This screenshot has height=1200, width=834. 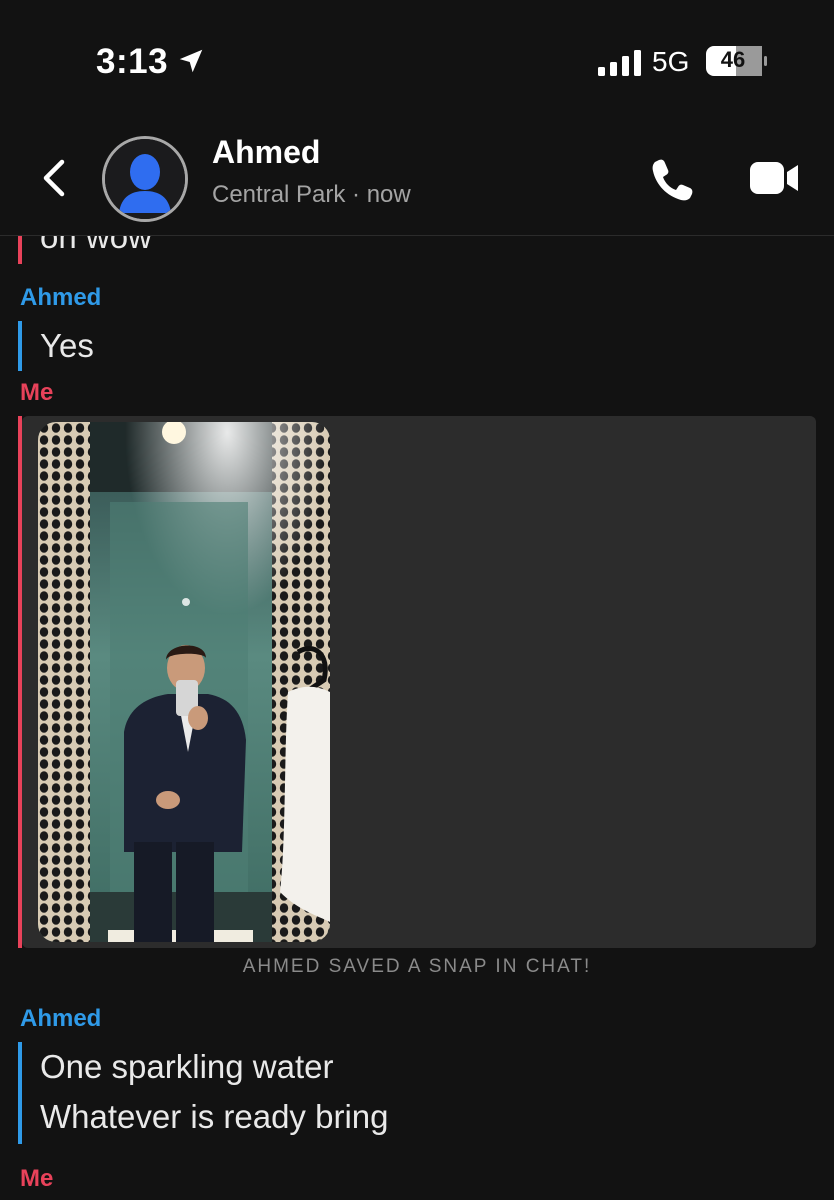 I want to click on status-time: 3:13, so click(x=132, y=61).